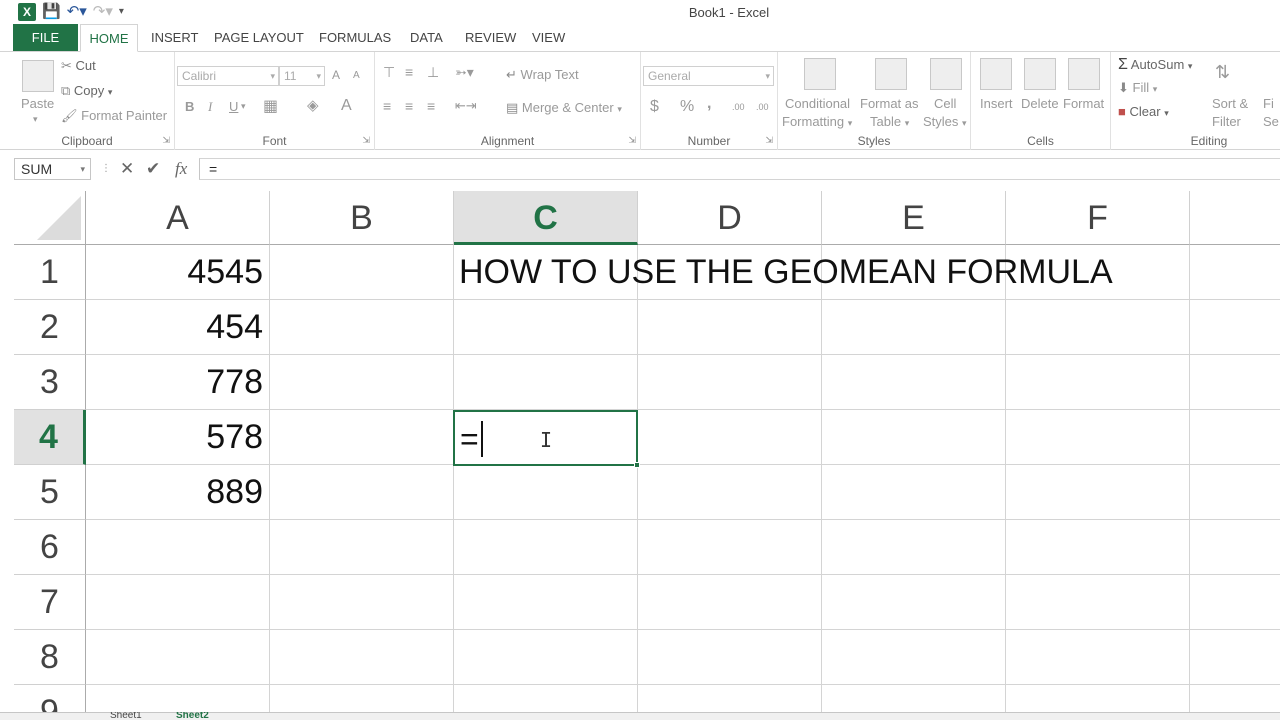 Image resolution: width=1280 pixels, height=720 pixels. Describe the element at coordinates (739, 169) in the screenshot. I see `formula-input: =` at that location.